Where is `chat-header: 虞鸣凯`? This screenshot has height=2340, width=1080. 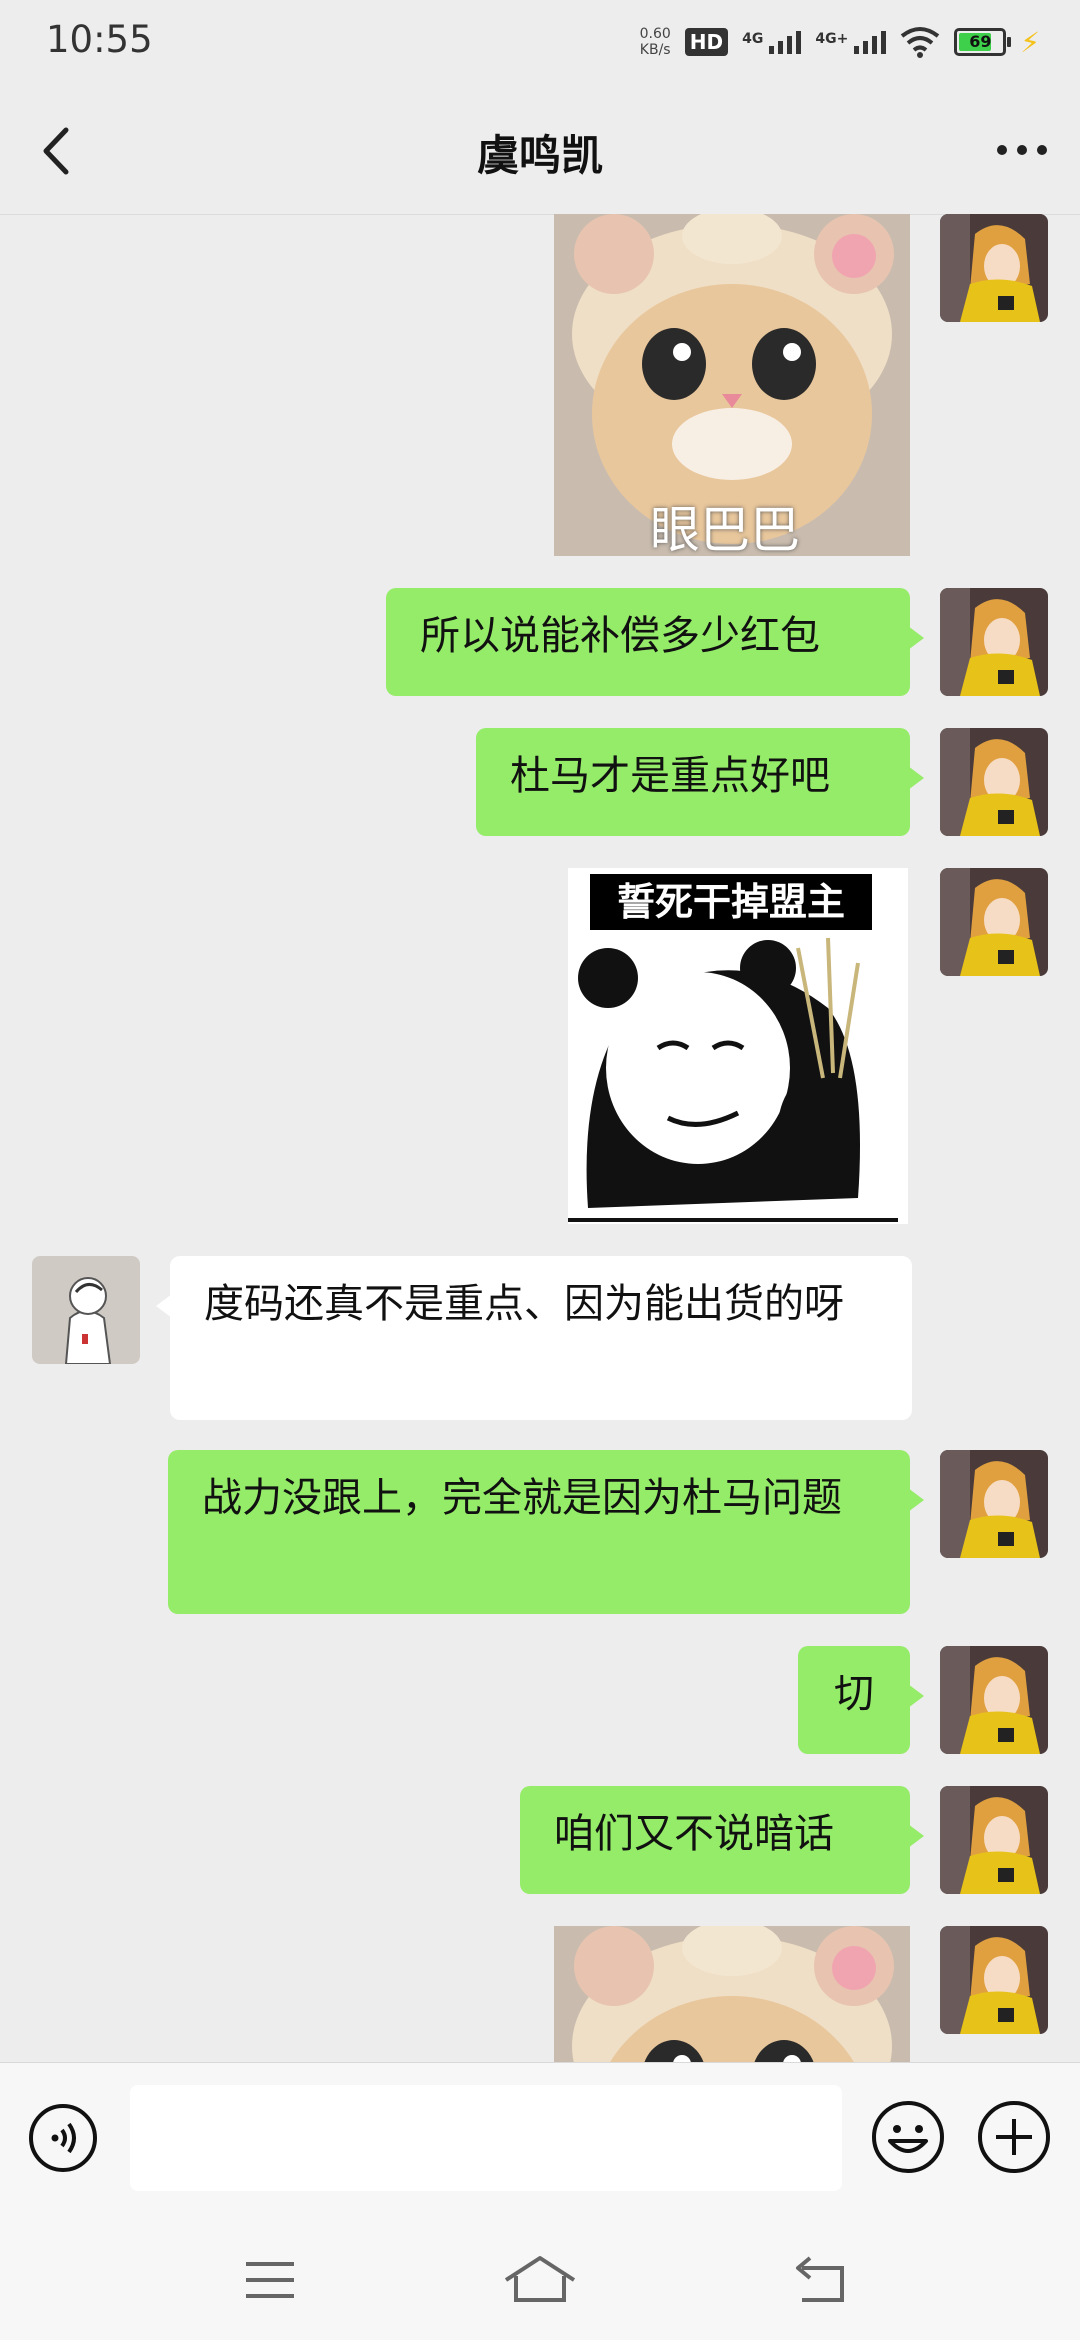
chat-header: 虞鸣凯 is located at coordinates (540, 150).